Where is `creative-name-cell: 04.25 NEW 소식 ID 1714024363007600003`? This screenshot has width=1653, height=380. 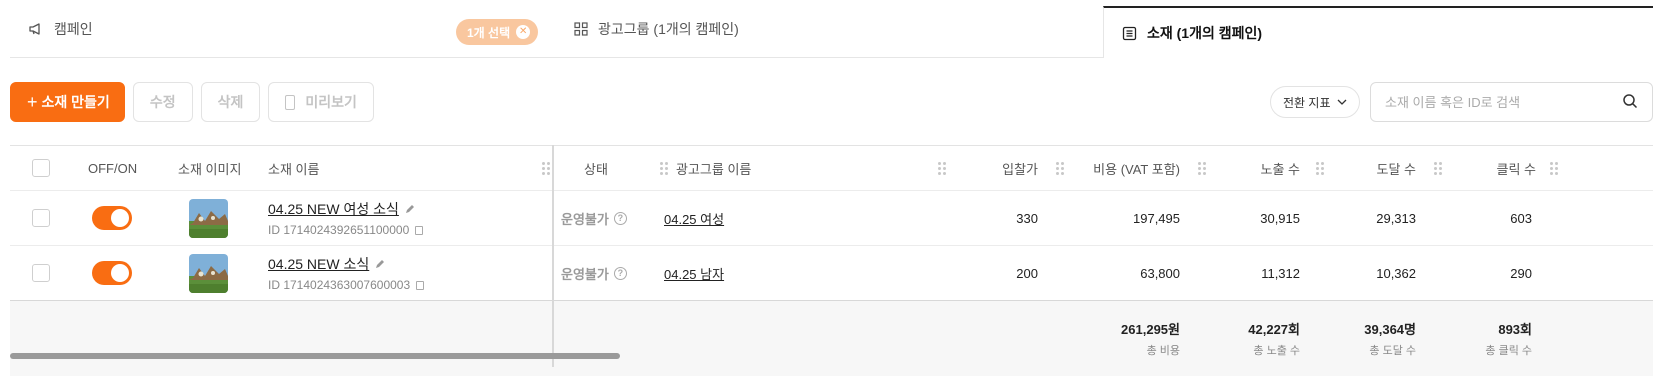 creative-name-cell: 04.25 NEW 소식 ID 1714024363007600003 is located at coordinates (346, 273).